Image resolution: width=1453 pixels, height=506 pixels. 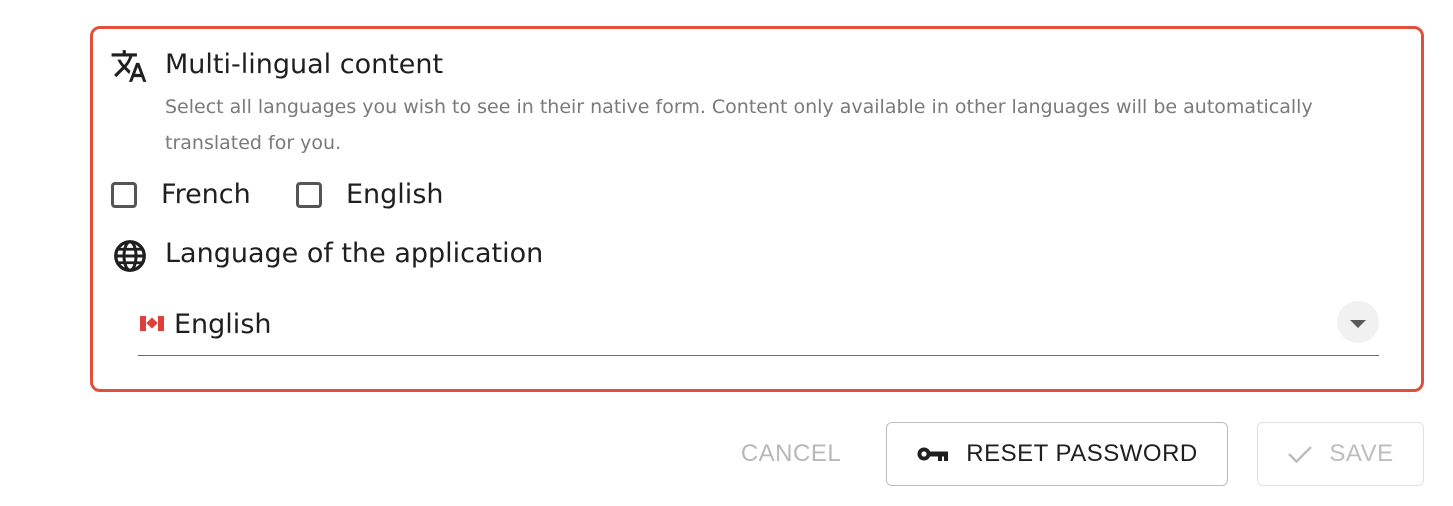 I want to click on multilingual-title: Multi-lingual content, so click(x=304, y=64).